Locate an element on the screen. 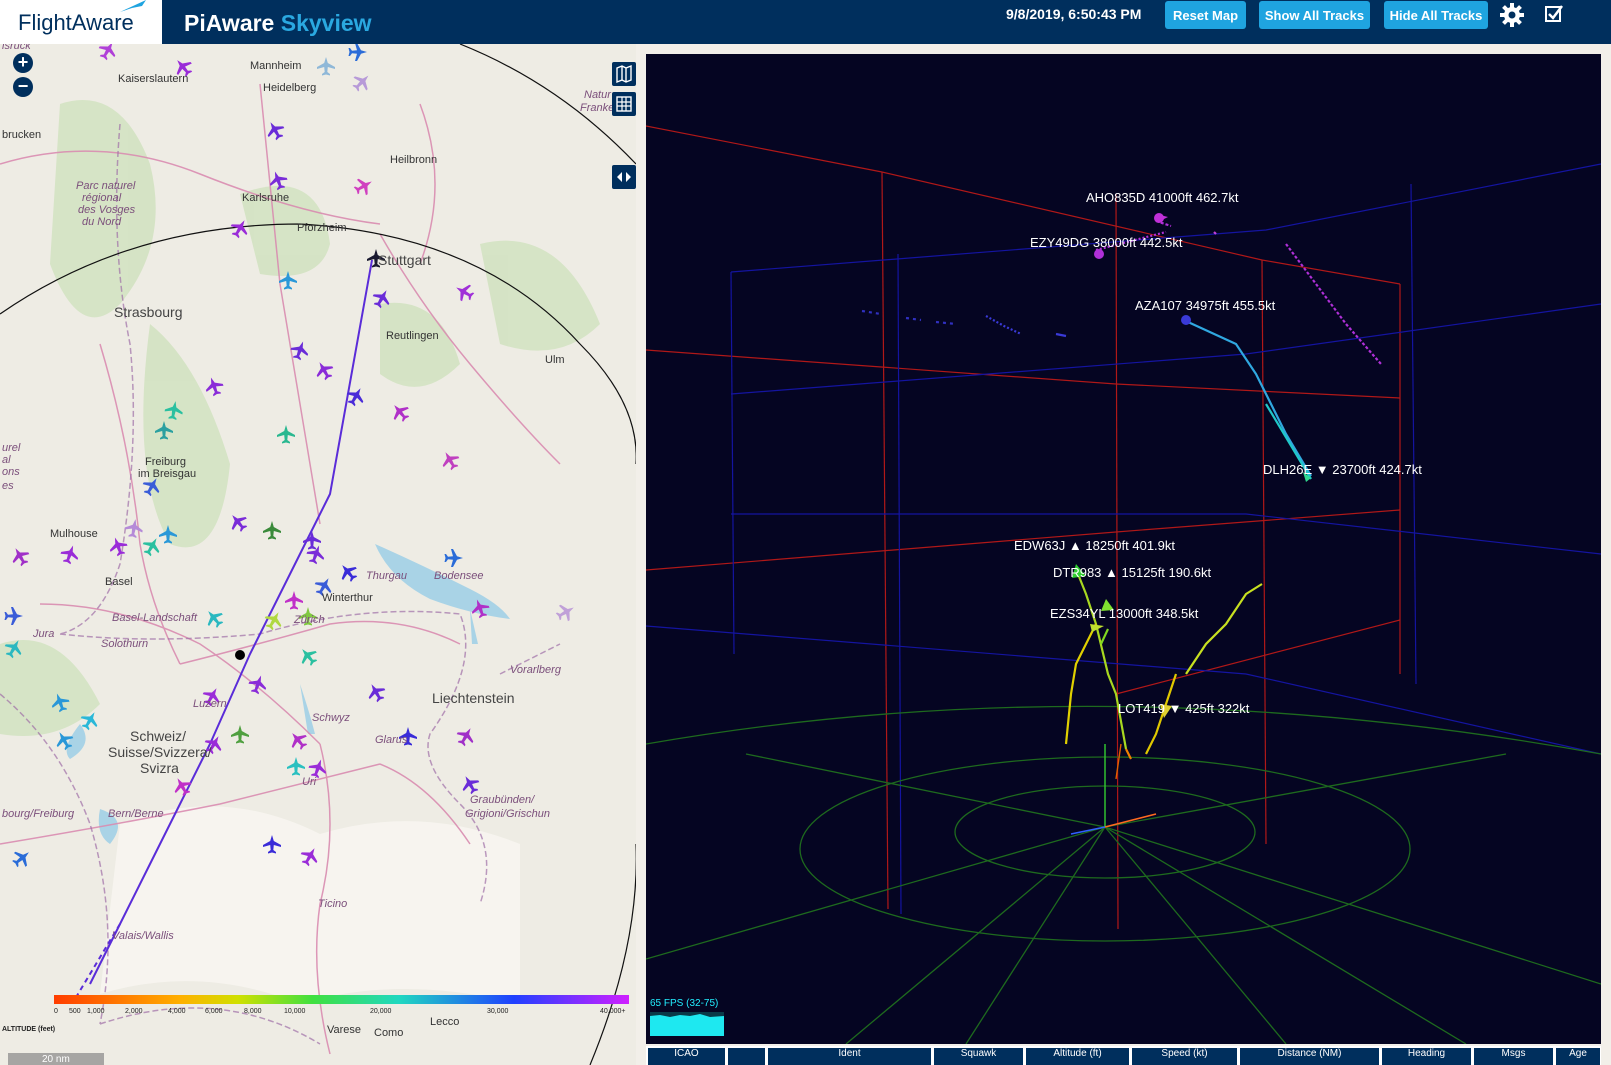  map-place-label: Como is located at coordinates (389, 1033).